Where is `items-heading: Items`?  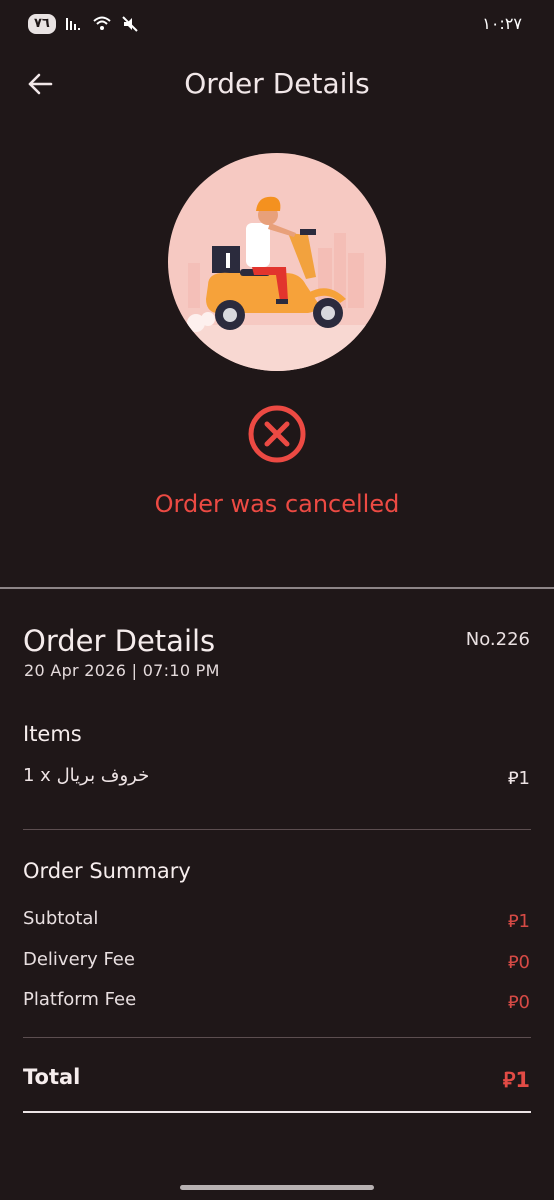 items-heading: Items is located at coordinates (52, 734).